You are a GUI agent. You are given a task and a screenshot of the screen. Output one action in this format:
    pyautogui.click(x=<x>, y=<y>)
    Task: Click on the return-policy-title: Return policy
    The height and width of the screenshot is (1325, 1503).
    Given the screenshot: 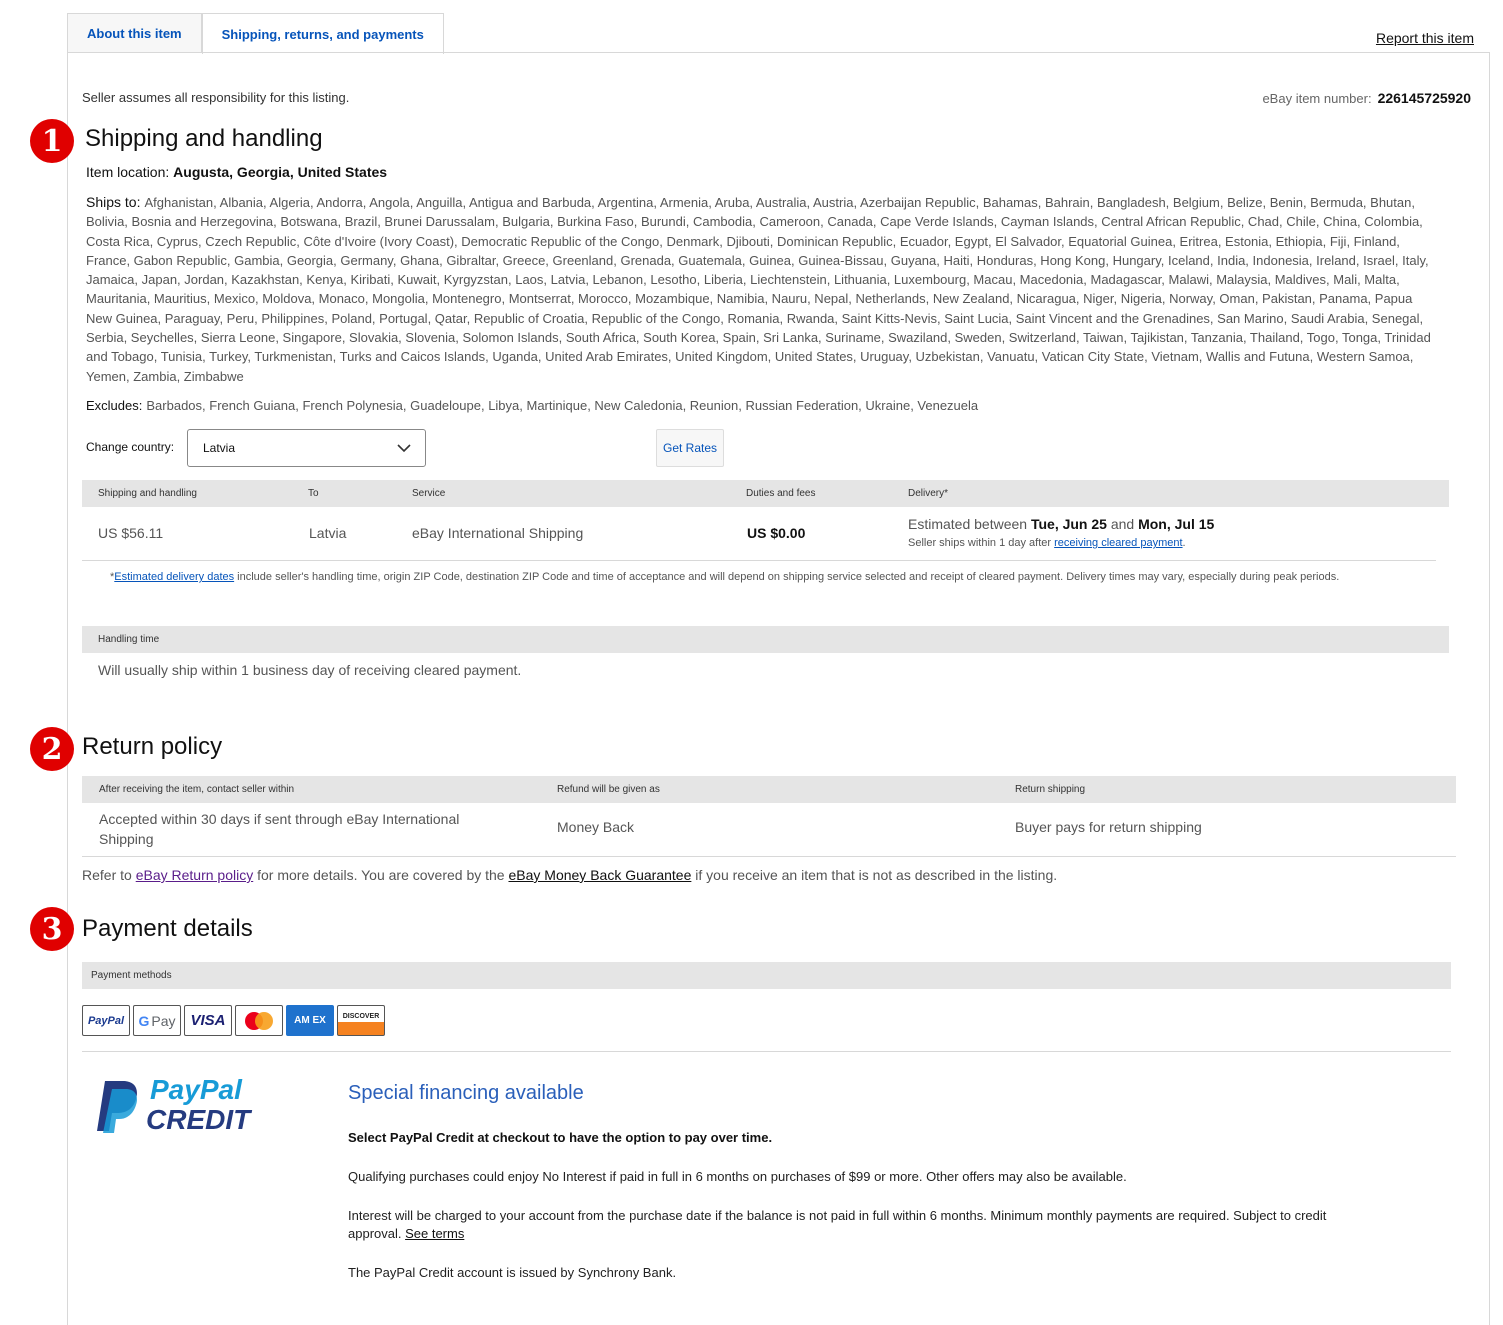 What is the action you would take?
    pyautogui.click(x=152, y=746)
    